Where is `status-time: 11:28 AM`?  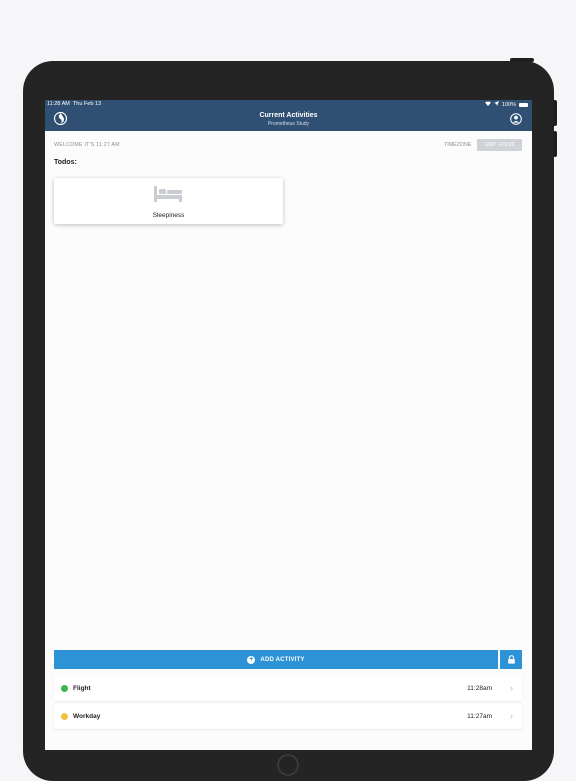 status-time: 11:28 AM is located at coordinates (58, 104).